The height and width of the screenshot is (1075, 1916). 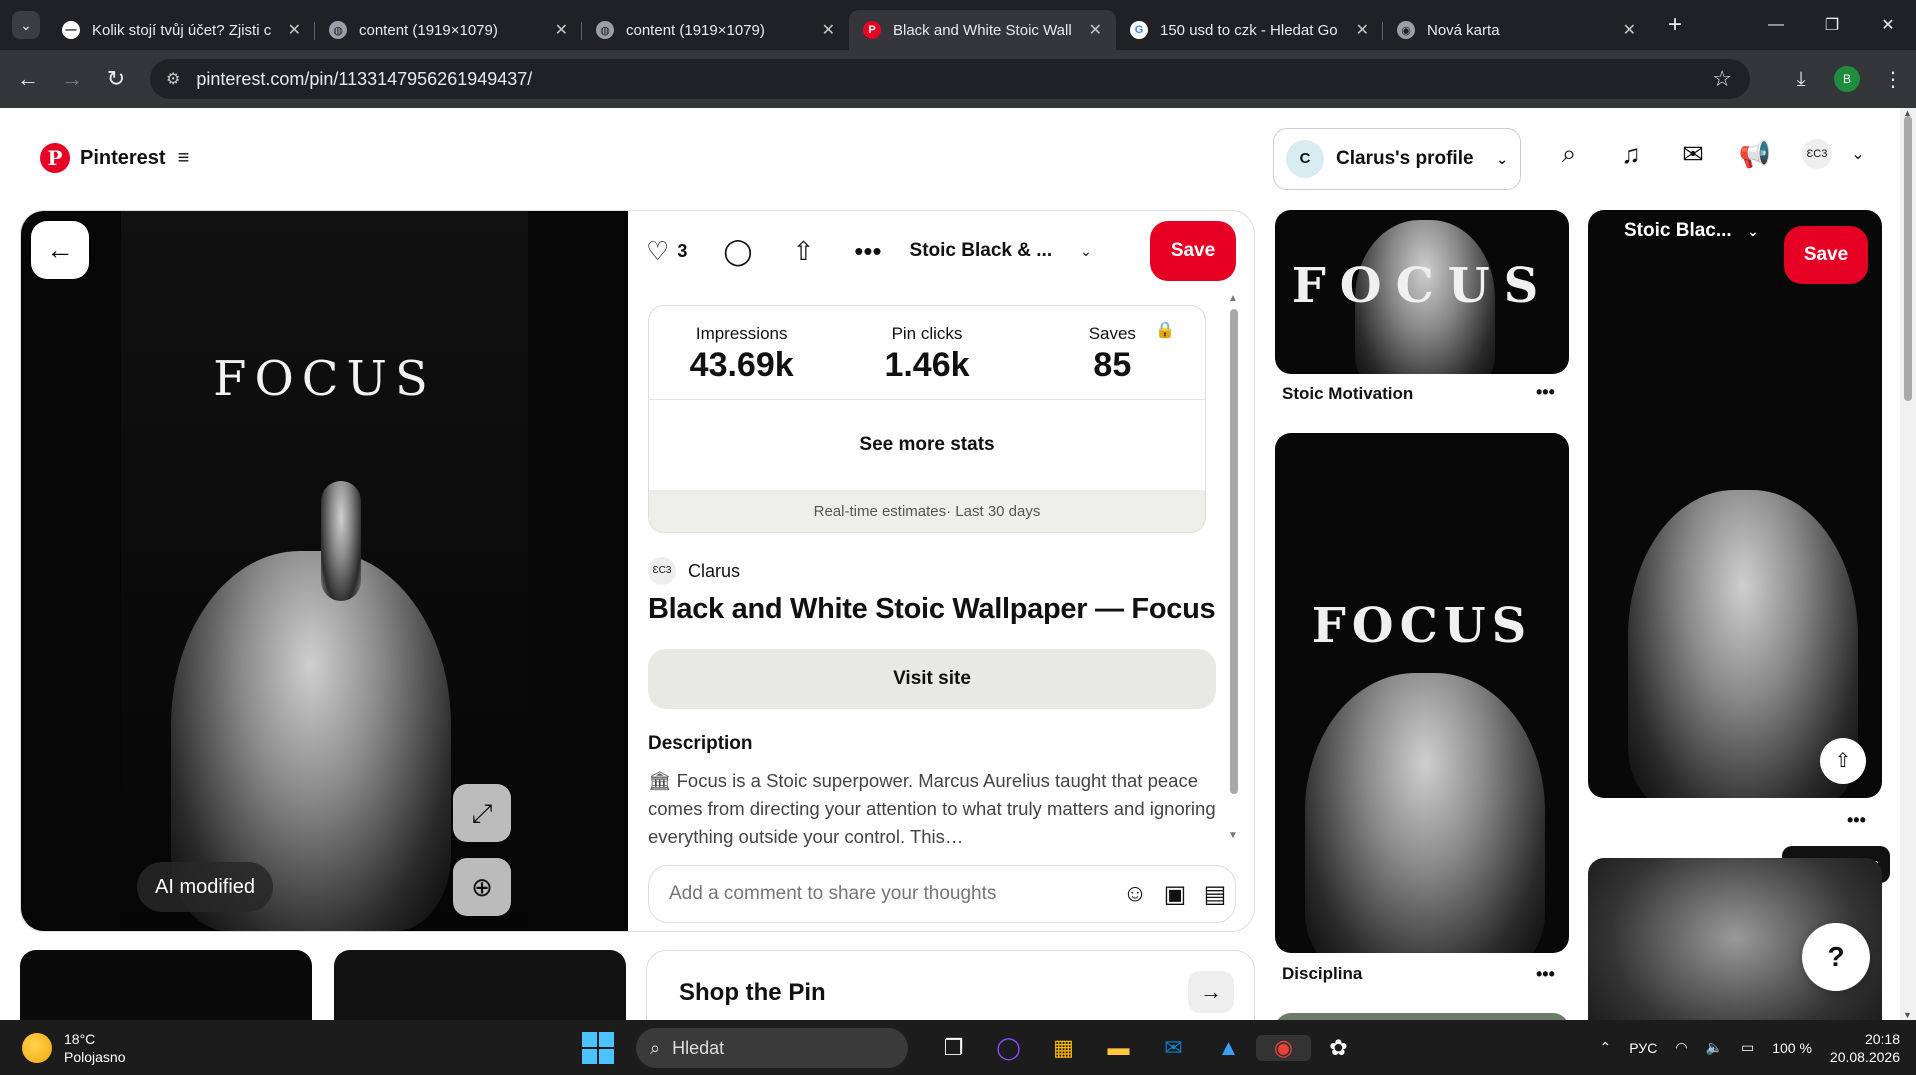 What do you see at coordinates (1714, 1047) in the screenshot?
I see `volume-icon: 🔈` at bounding box center [1714, 1047].